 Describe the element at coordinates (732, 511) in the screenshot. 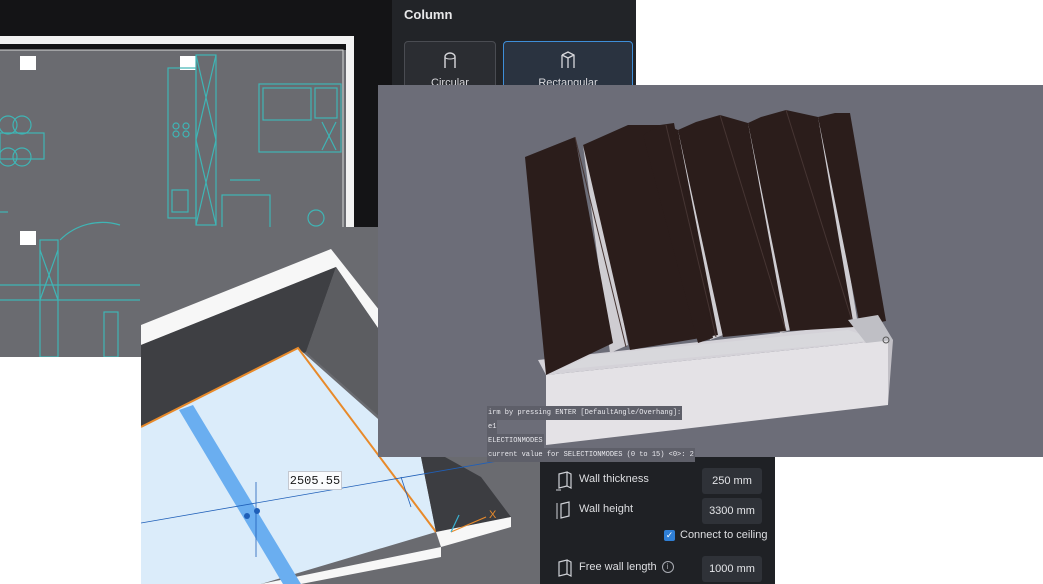

I see `wall-height-input: 3300 mm` at that location.